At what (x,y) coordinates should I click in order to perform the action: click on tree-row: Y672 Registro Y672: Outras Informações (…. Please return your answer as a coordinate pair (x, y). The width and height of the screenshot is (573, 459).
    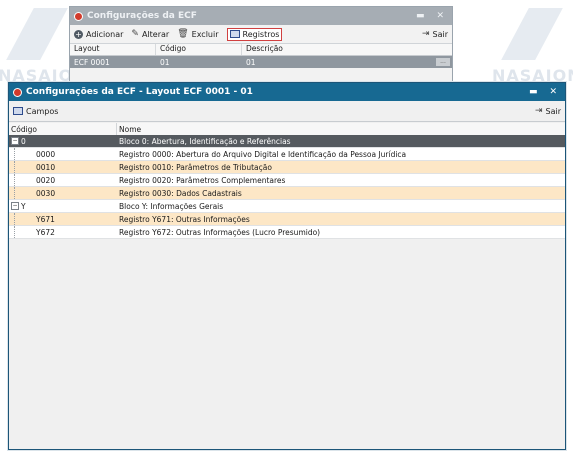
    Looking at the image, I should click on (287, 232).